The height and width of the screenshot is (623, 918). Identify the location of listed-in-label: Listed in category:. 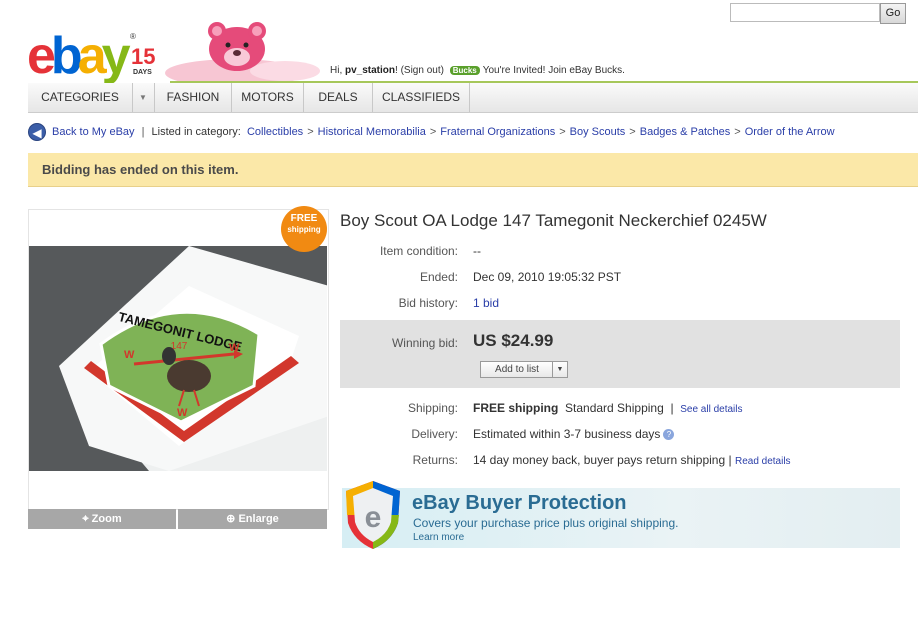
(196, 132).